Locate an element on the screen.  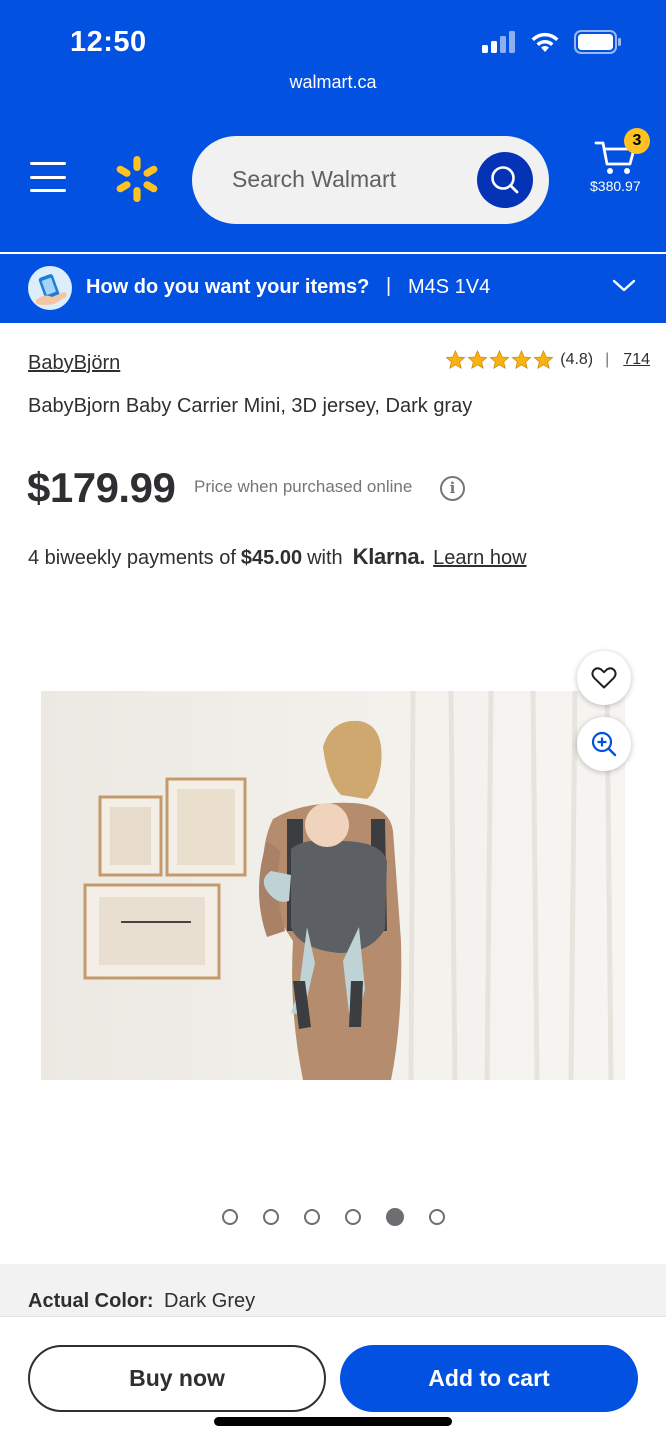
cellular-signal-icon is located at coordinates (498, 42).